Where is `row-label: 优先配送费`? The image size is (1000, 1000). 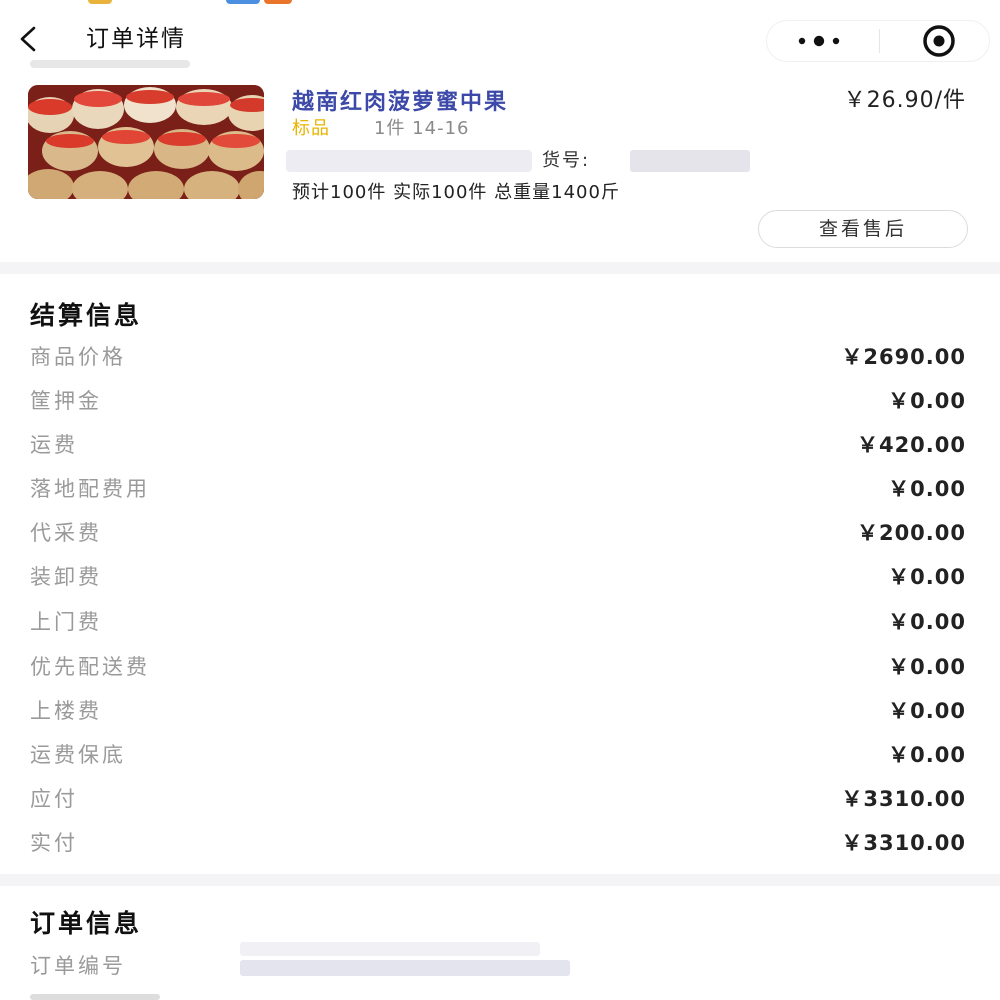 row-label: 优先配送费 is located at coordinates (90, 667).